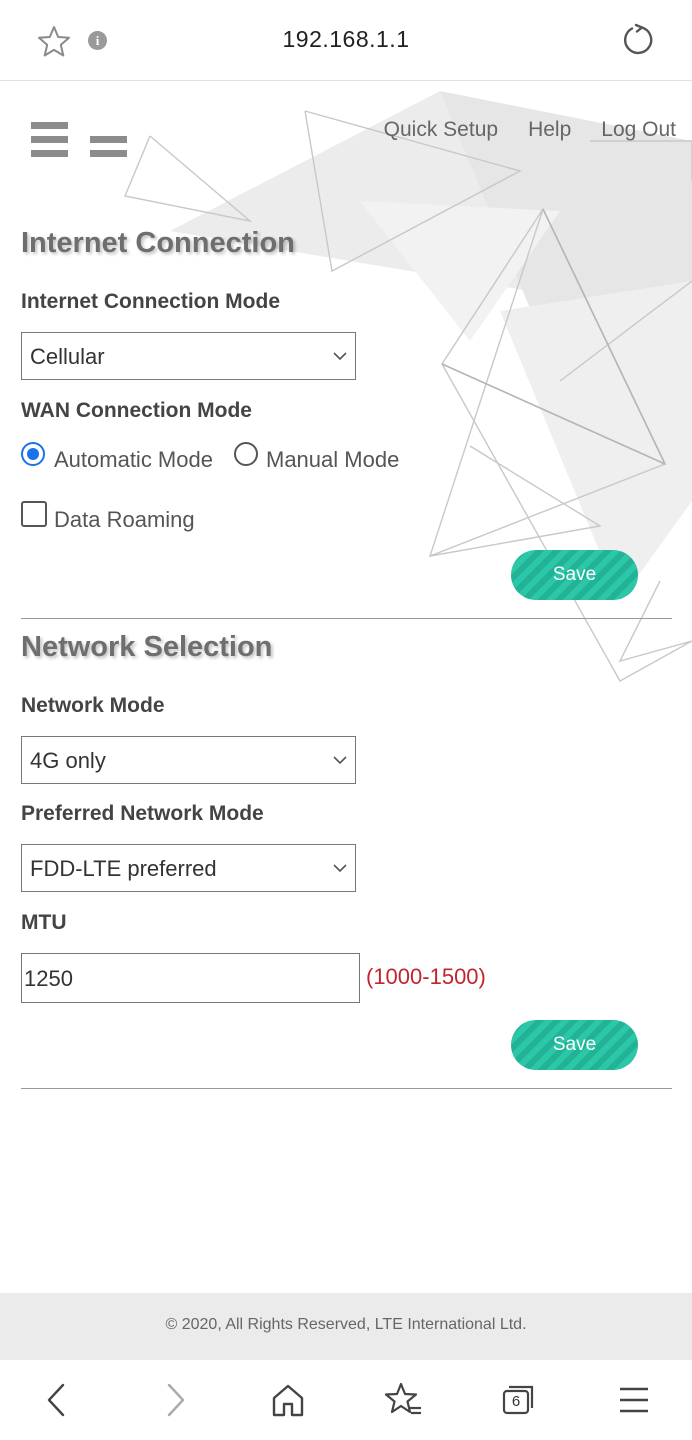 This screenshot has height=1440, width=692. What do you see at coordinates (123, 868) in the screenshot?
I see `preferred-network-mode-value: FDD-LTE preferred` at bounding box center [123, 868].